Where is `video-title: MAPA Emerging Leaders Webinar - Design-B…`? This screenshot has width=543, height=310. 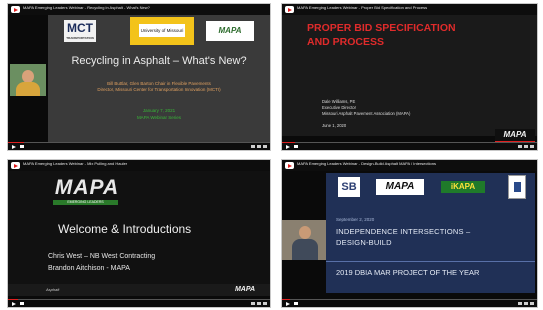 video-title: MAPA Emerging Leaders Webinar - Design-B… is located at coordinates (366, 163).